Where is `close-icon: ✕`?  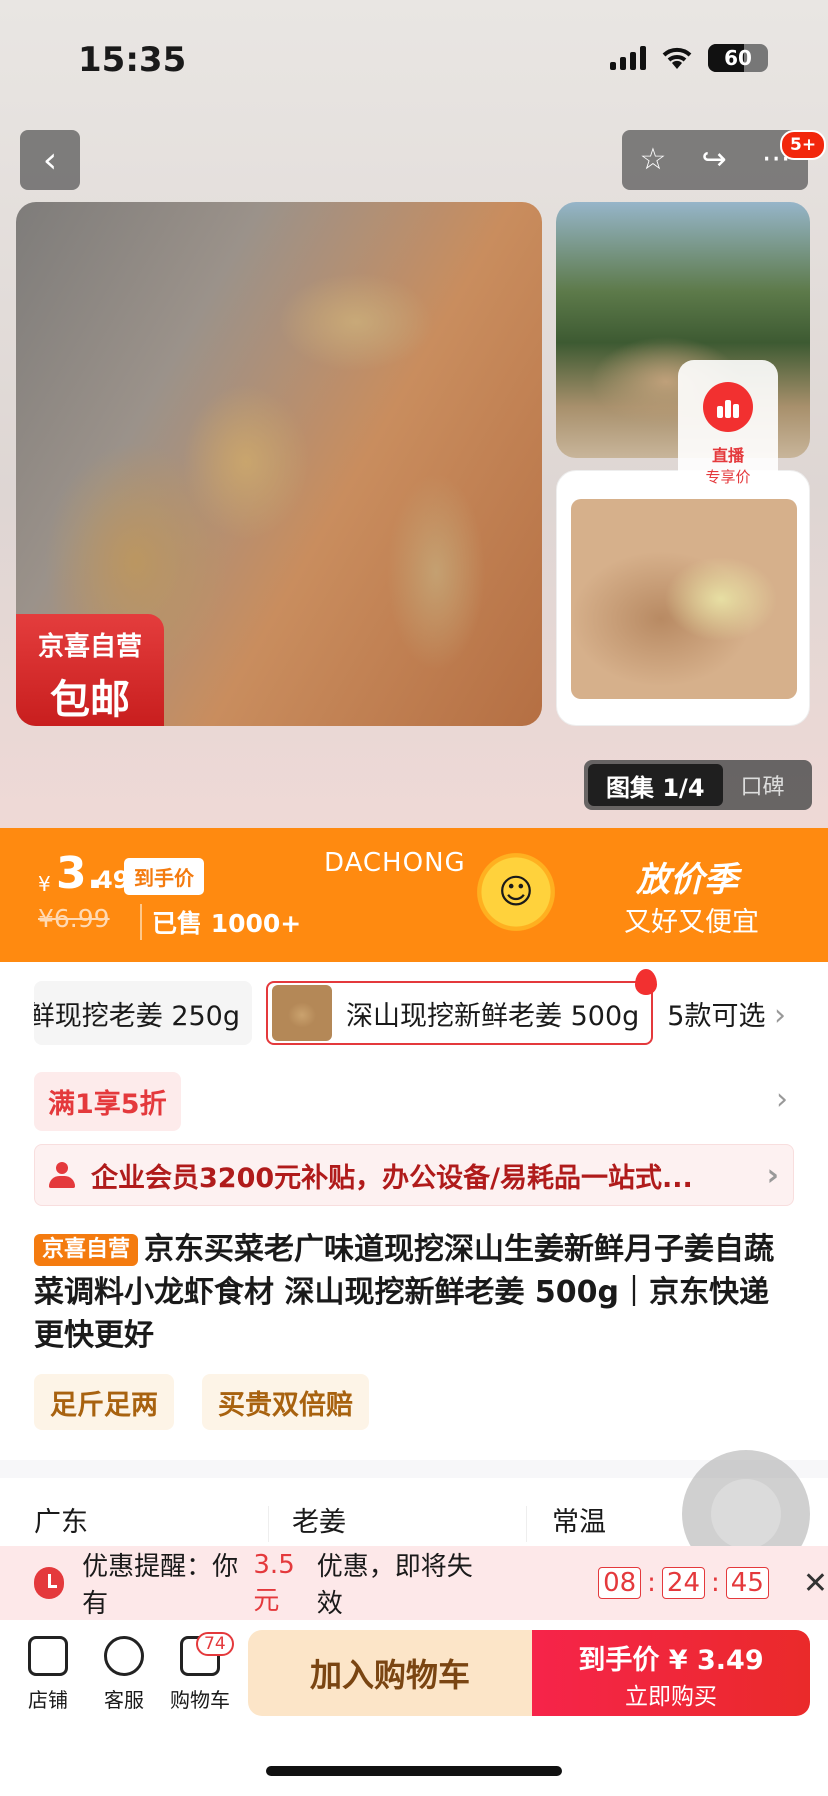 close-icon: ✕ is located at coordinates (815, 1583).